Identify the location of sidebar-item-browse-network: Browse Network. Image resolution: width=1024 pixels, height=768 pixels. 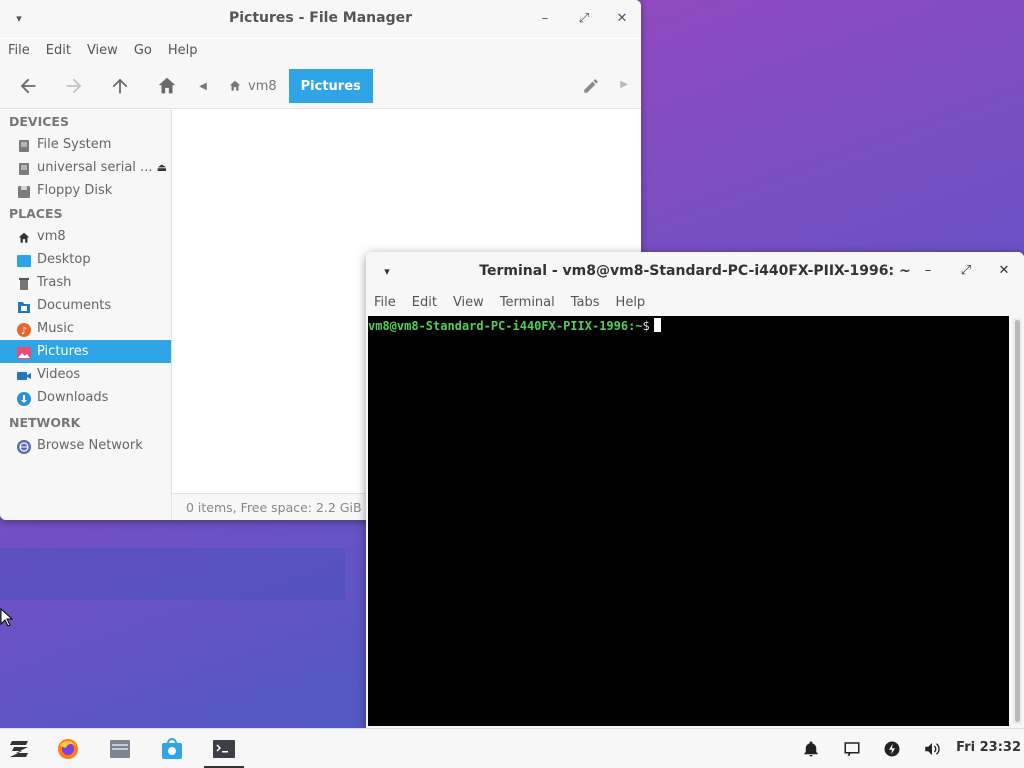
(85, 445).